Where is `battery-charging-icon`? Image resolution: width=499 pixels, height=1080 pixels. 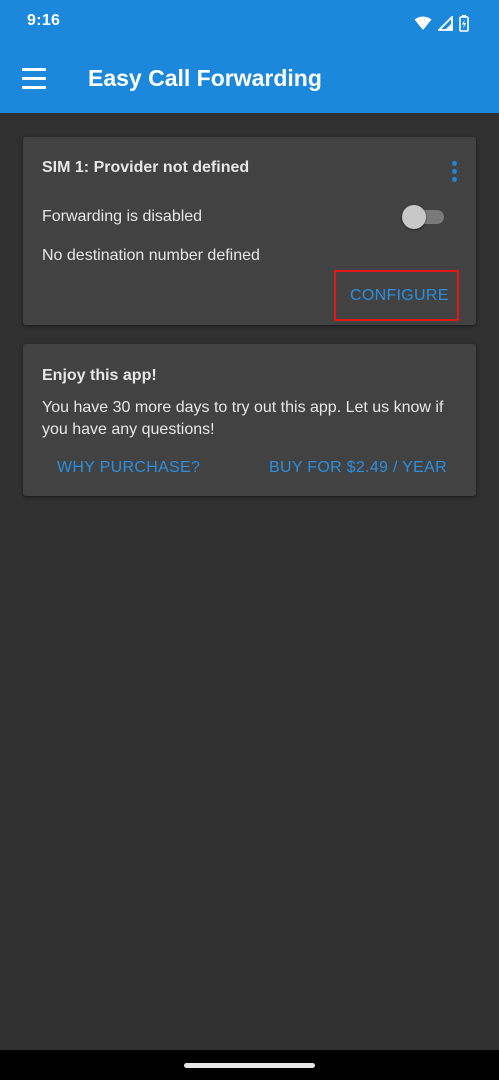
battery-charging-icon is located at coordinates (464, 23).